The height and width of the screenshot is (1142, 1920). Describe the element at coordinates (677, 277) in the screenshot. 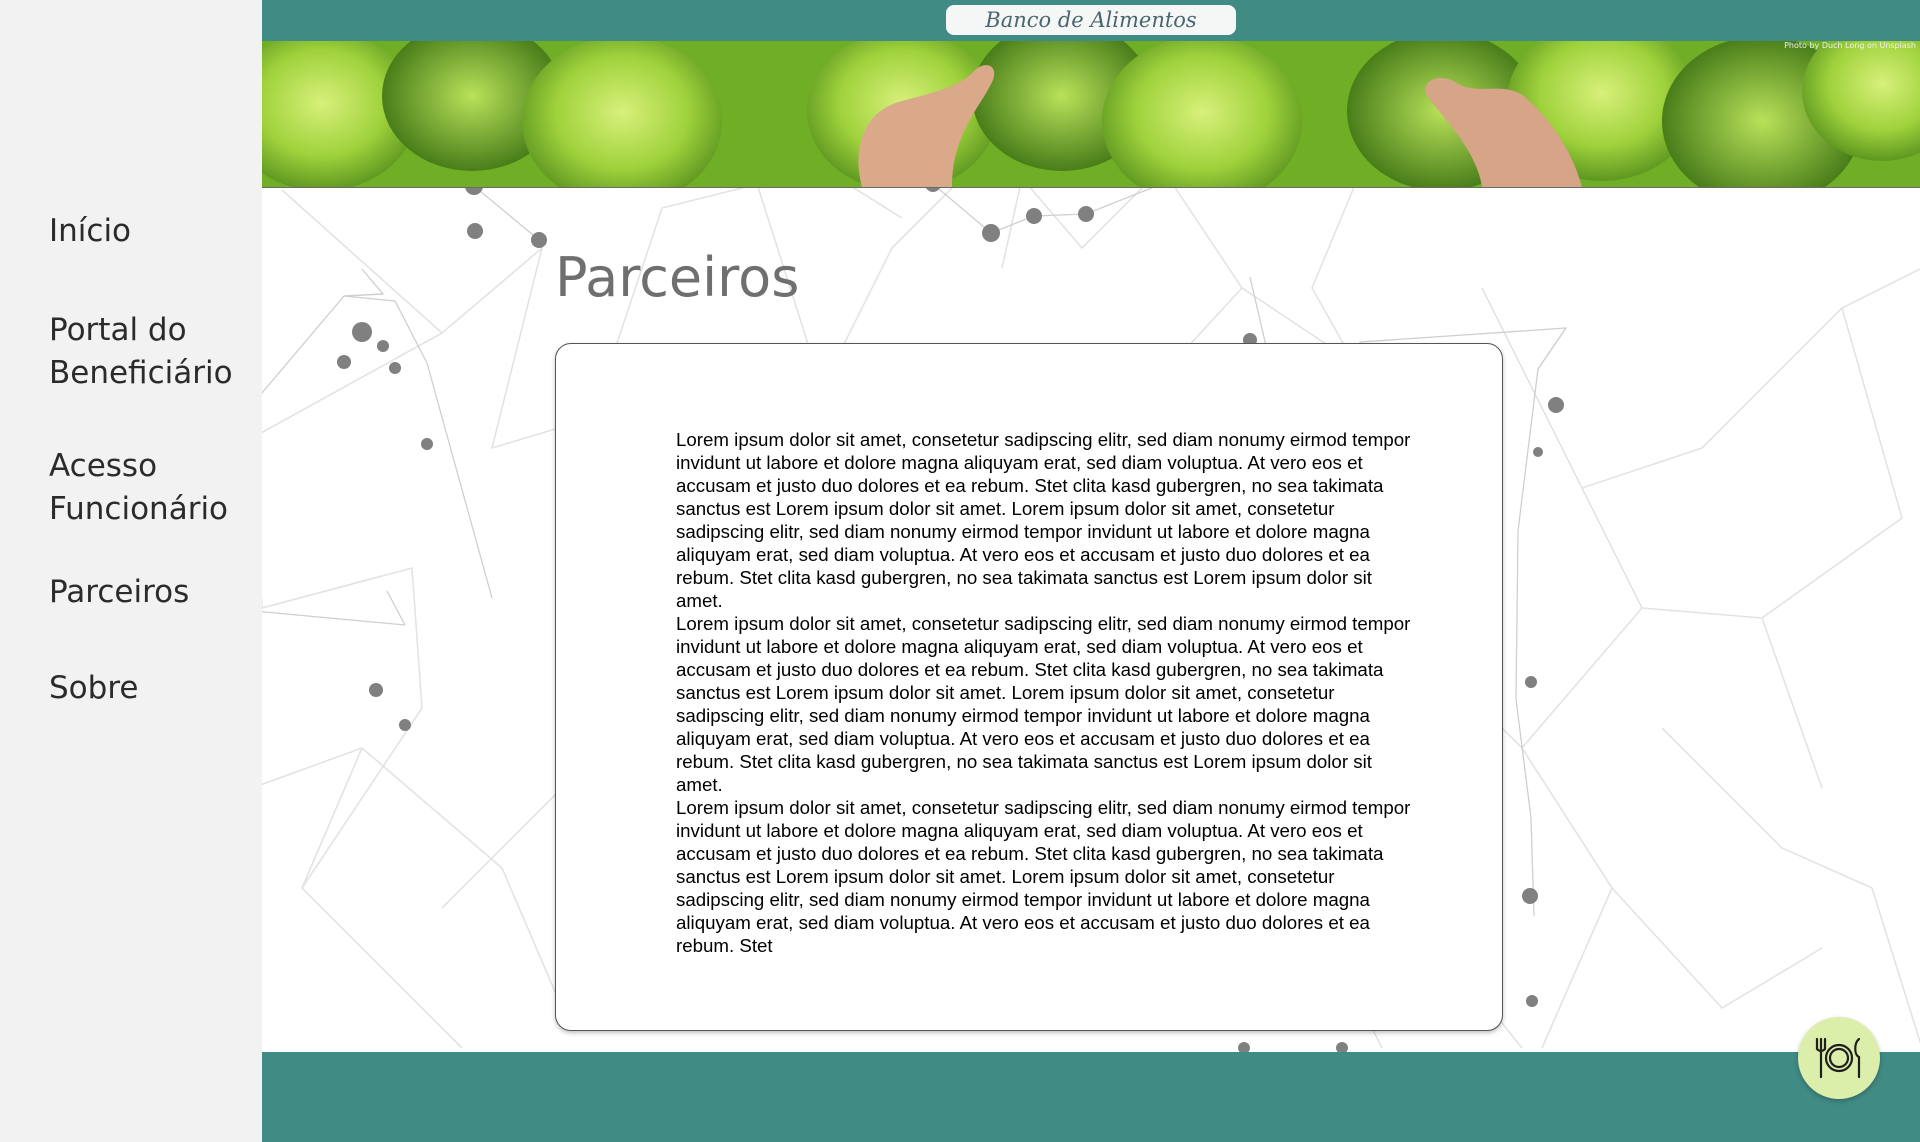

I see `page-title: Parceiros` at that location.